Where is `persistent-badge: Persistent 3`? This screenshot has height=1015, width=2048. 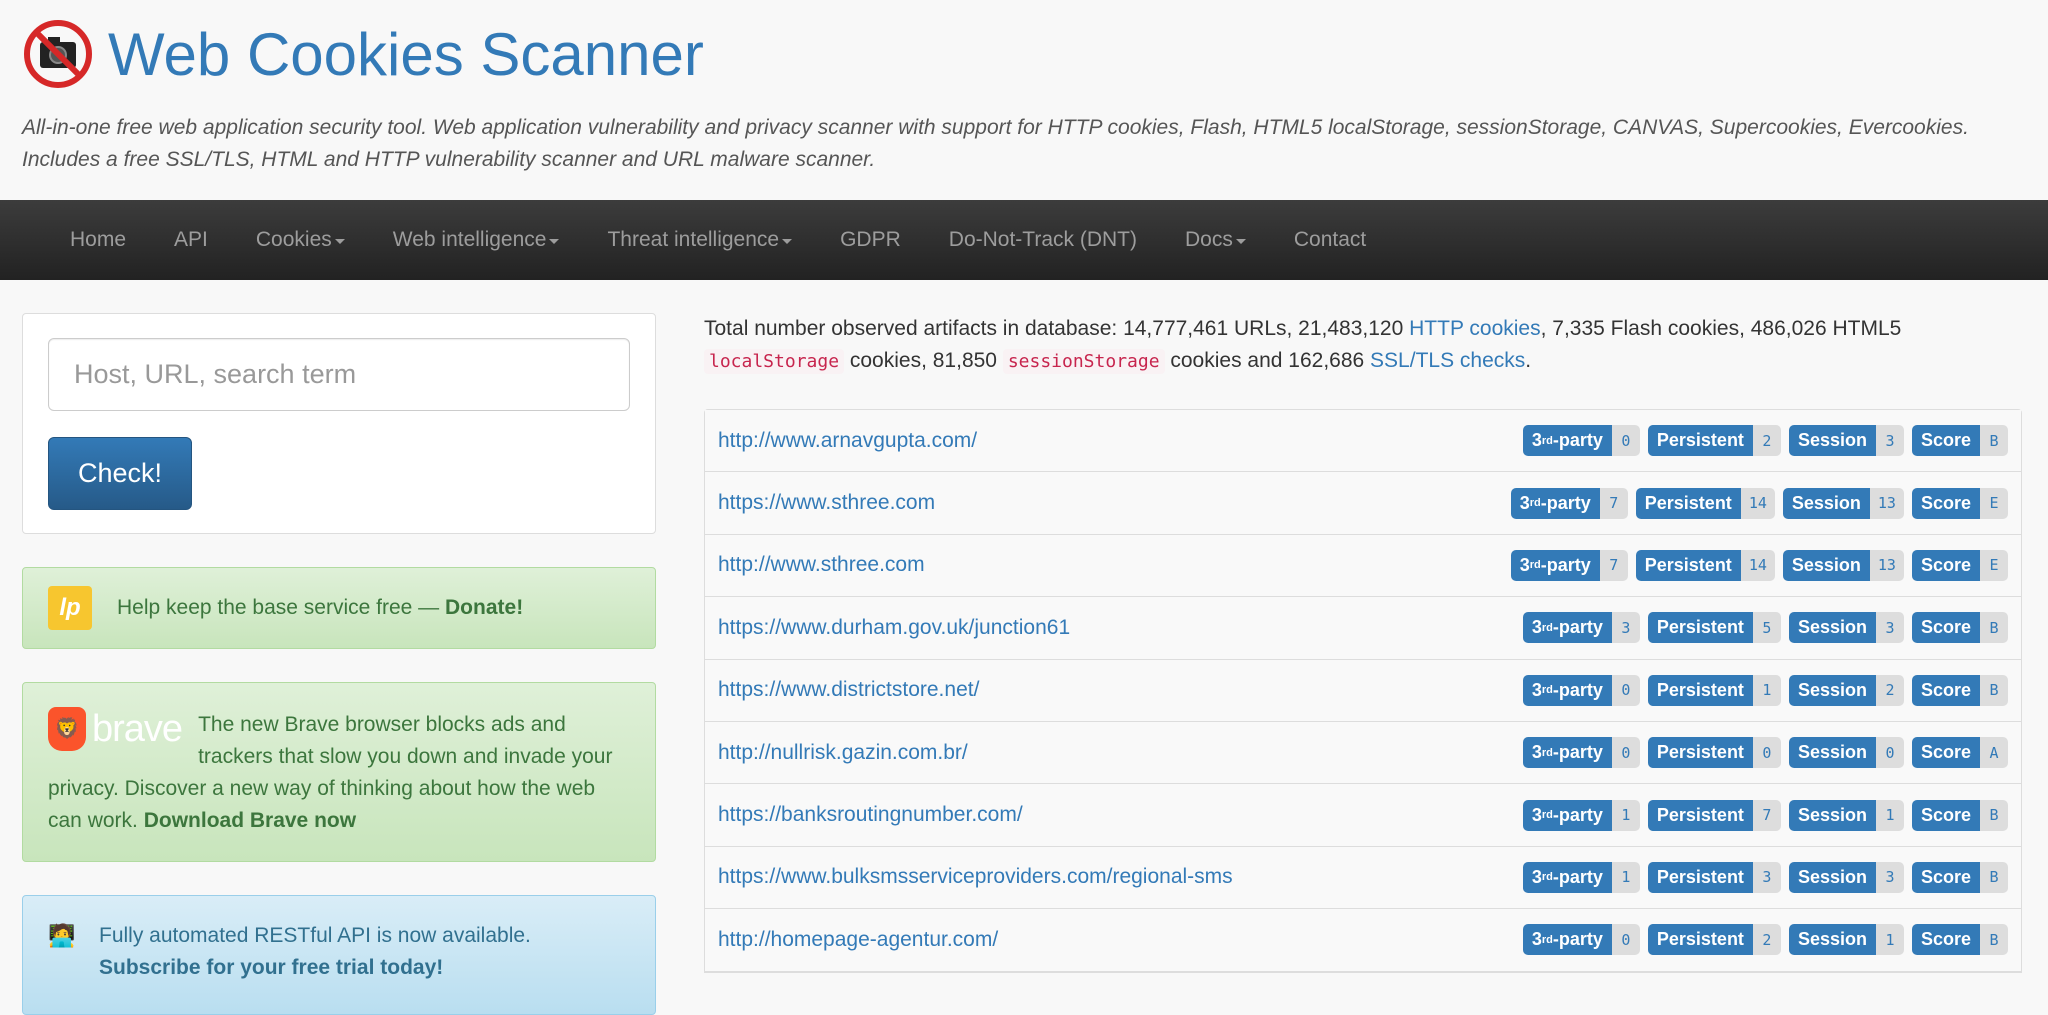
persistent-badge: Persistent 3 is located at coordinates (1714, 877).